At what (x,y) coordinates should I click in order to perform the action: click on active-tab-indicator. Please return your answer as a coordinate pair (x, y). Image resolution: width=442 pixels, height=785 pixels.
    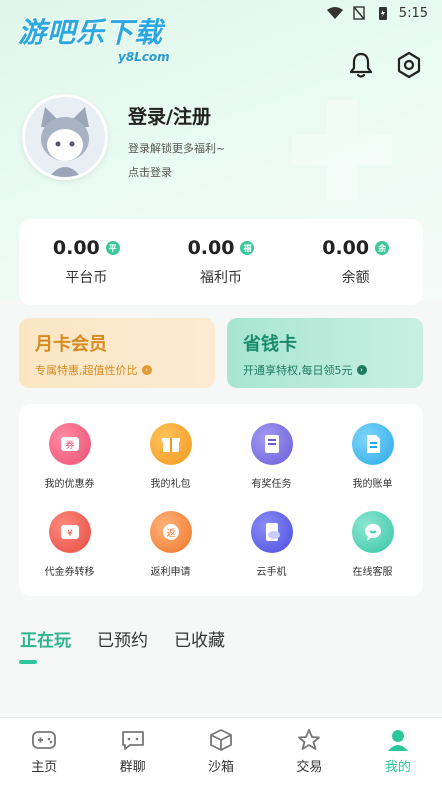
    Looking at the image, I should click on (28, 662).